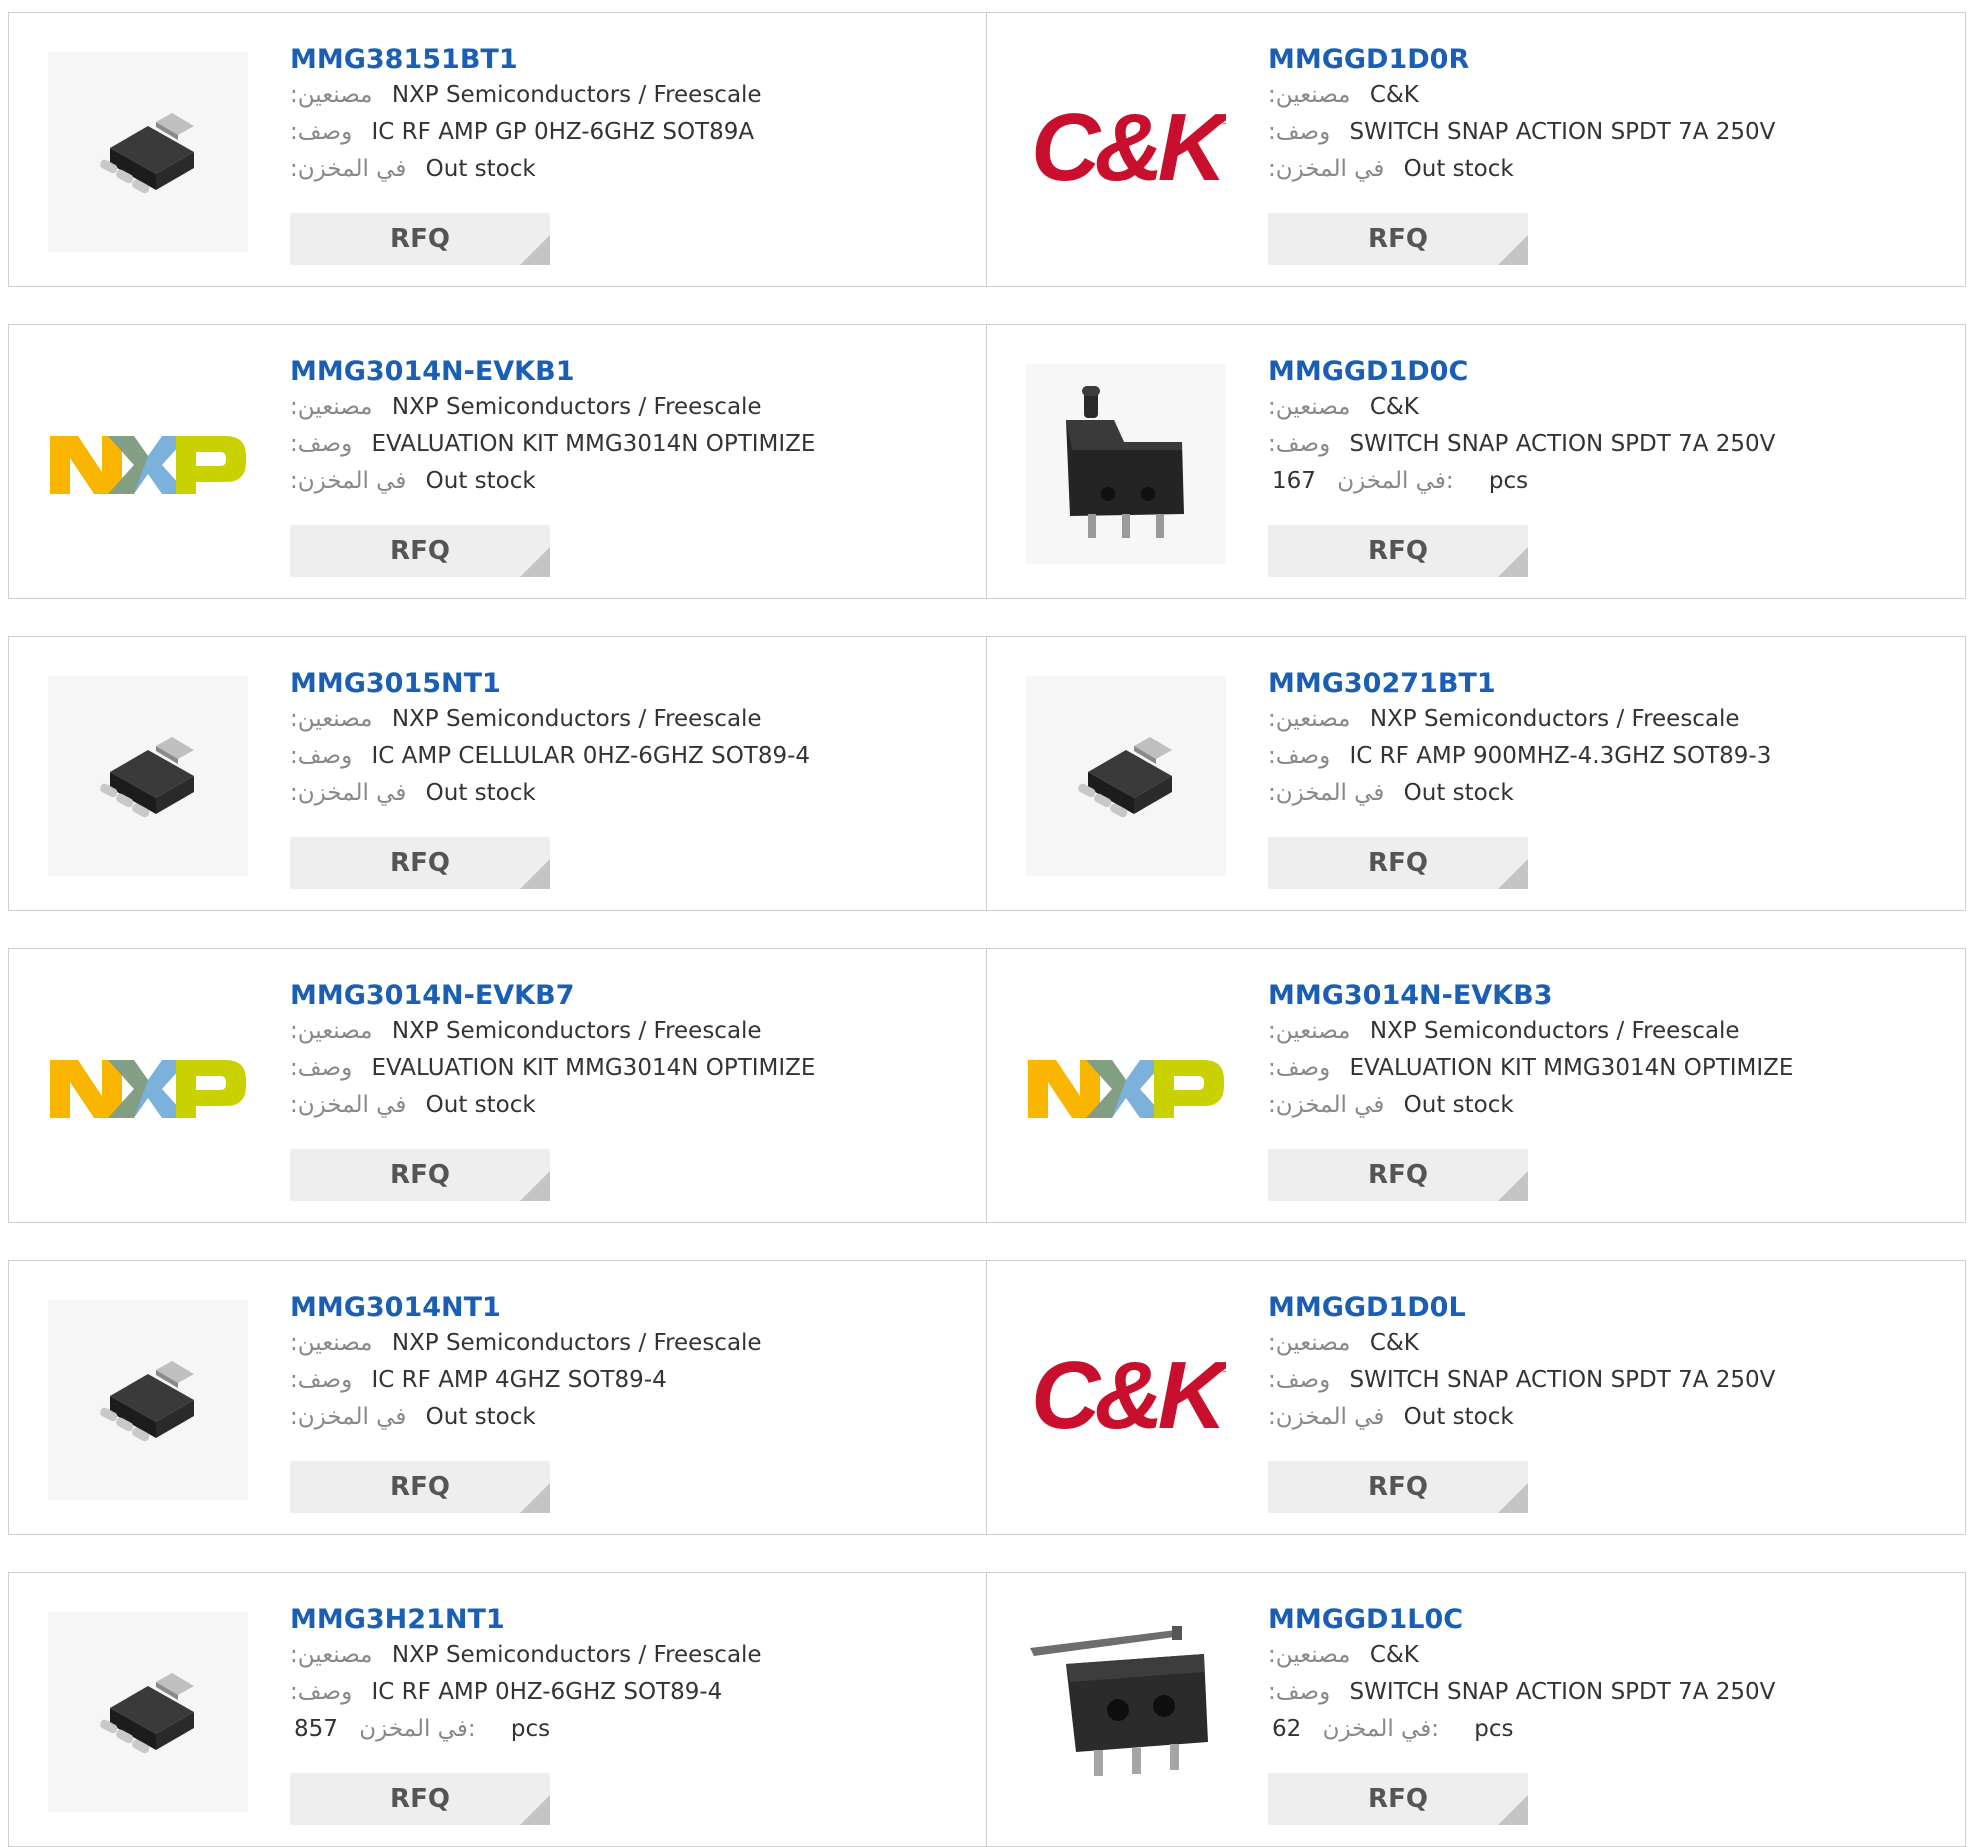 This screenshot has width=1969, height=1847. Describe the element at coordinates (633, 372) in the screenshot. I see `part-number-link: MMG3014N-EVKB1` at that location.